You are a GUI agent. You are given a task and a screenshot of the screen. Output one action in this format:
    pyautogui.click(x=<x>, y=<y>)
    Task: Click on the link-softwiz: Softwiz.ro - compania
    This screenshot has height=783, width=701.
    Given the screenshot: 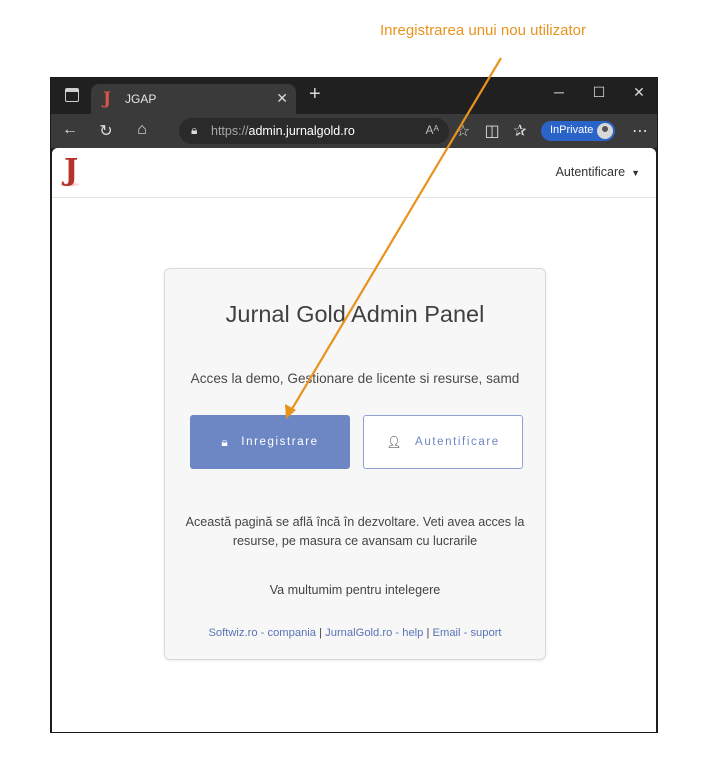 What is the action you would take?
    pyautogui.click(x=262, y=633)
    